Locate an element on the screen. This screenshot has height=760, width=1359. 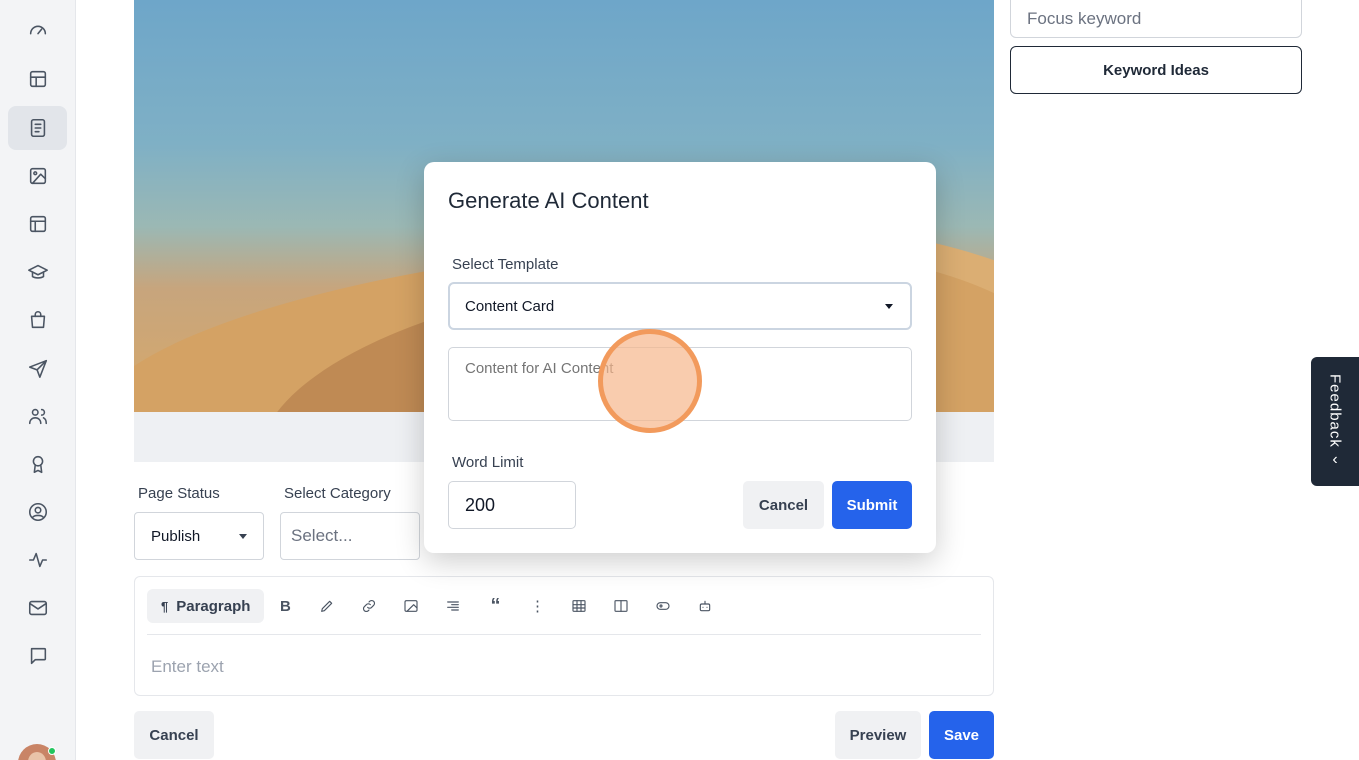
editor-toolbar: ¶ Paragraph B “ ⋮ is located at coordinates (436, 606).